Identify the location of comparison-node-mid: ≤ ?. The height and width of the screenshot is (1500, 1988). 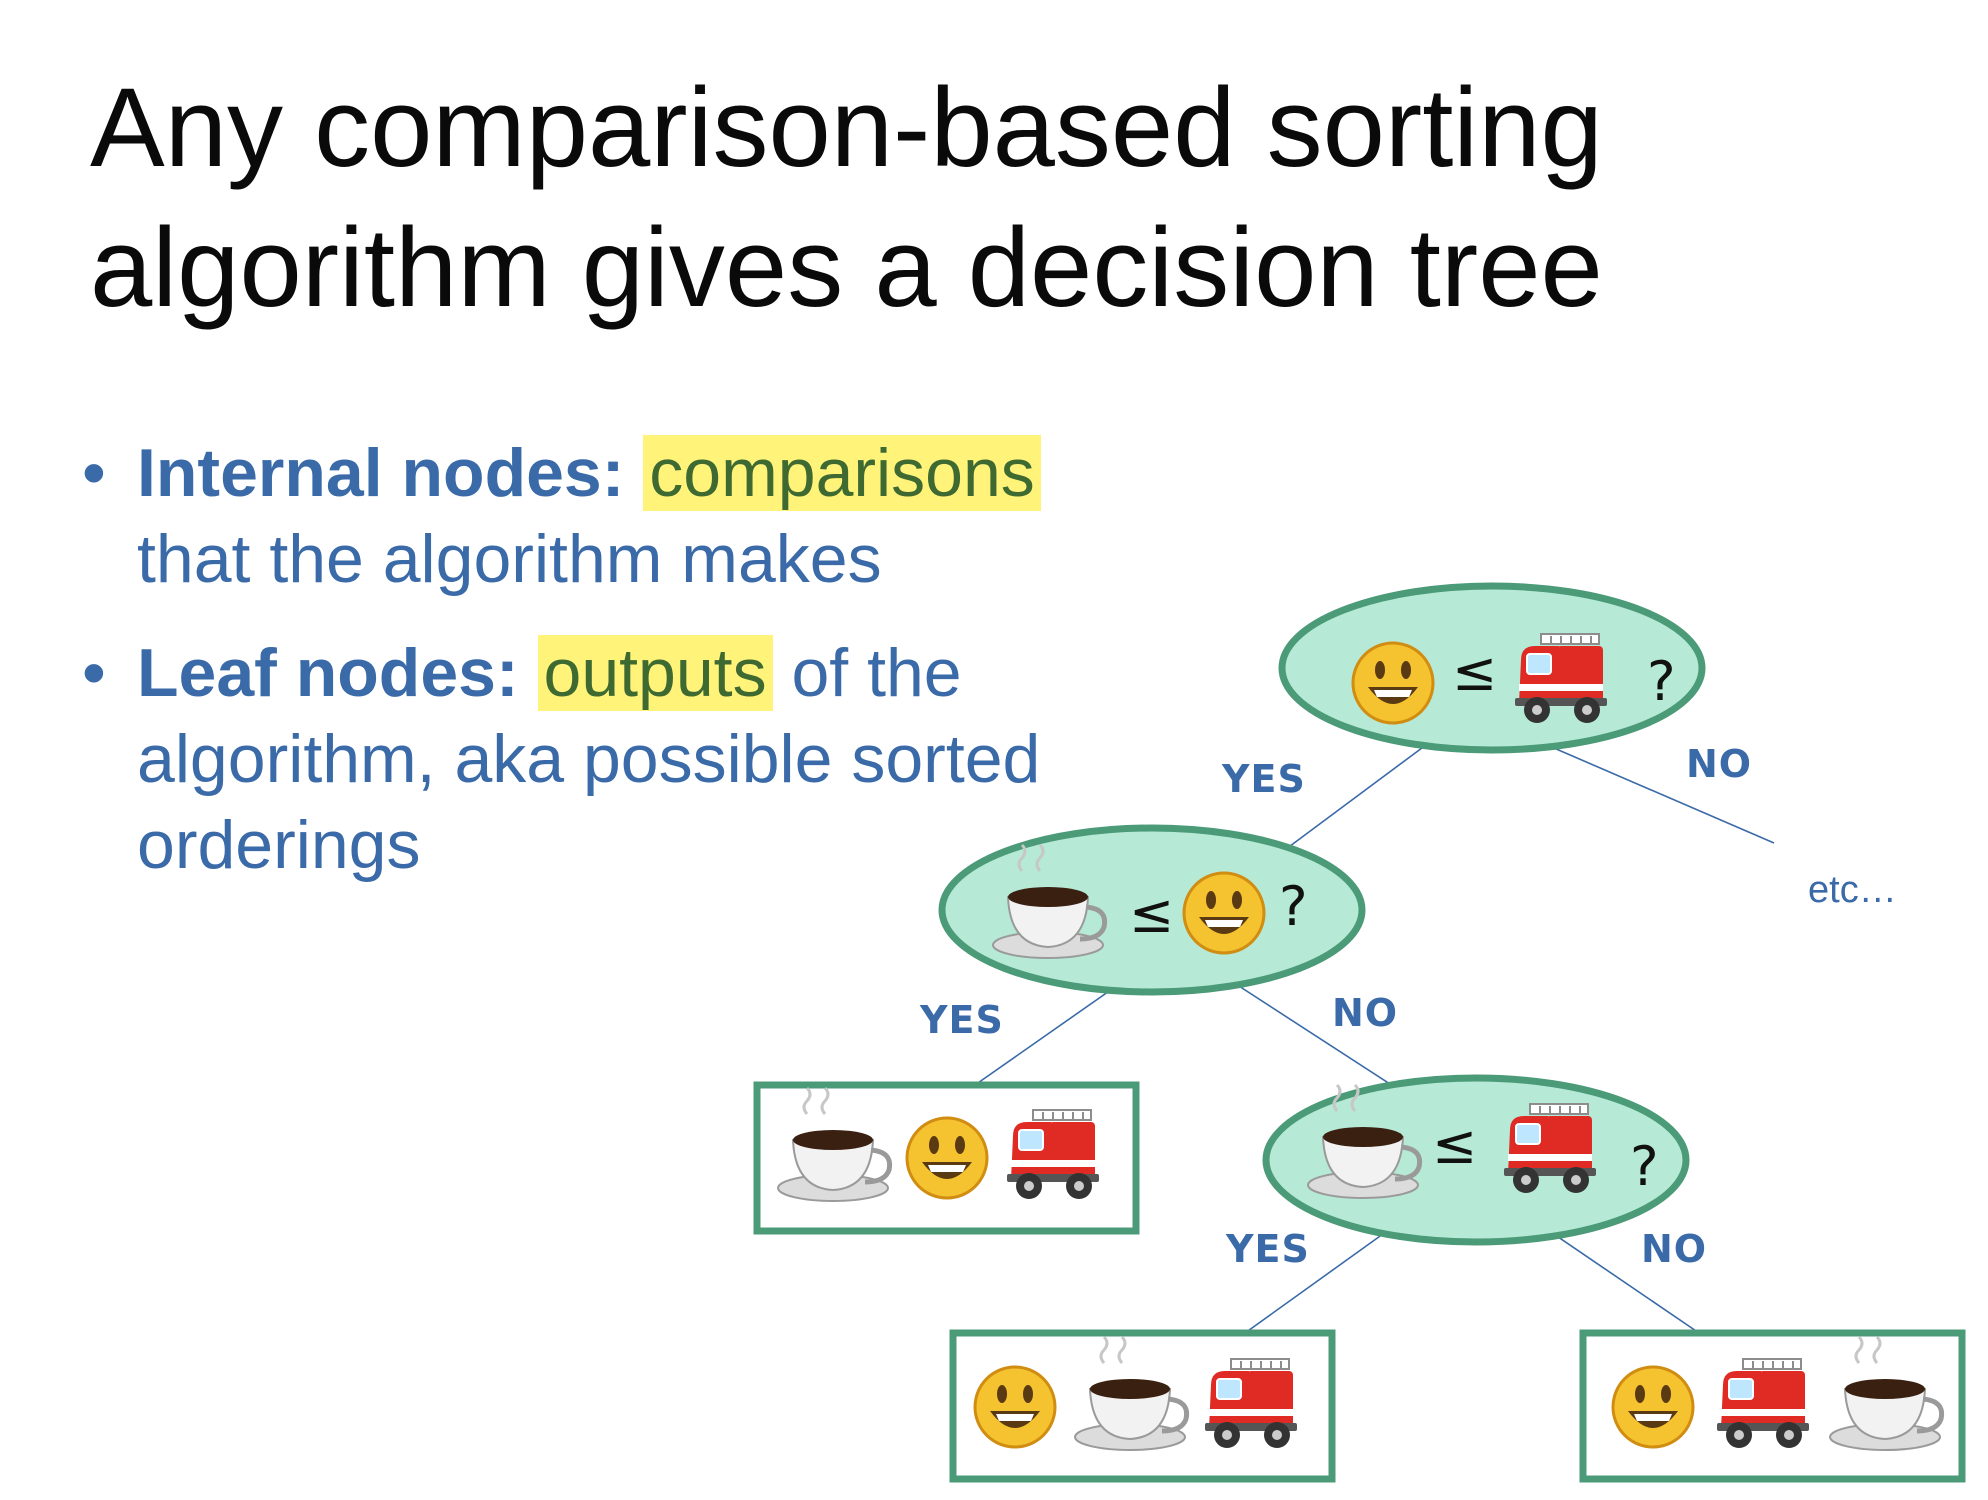
(1152, 910).